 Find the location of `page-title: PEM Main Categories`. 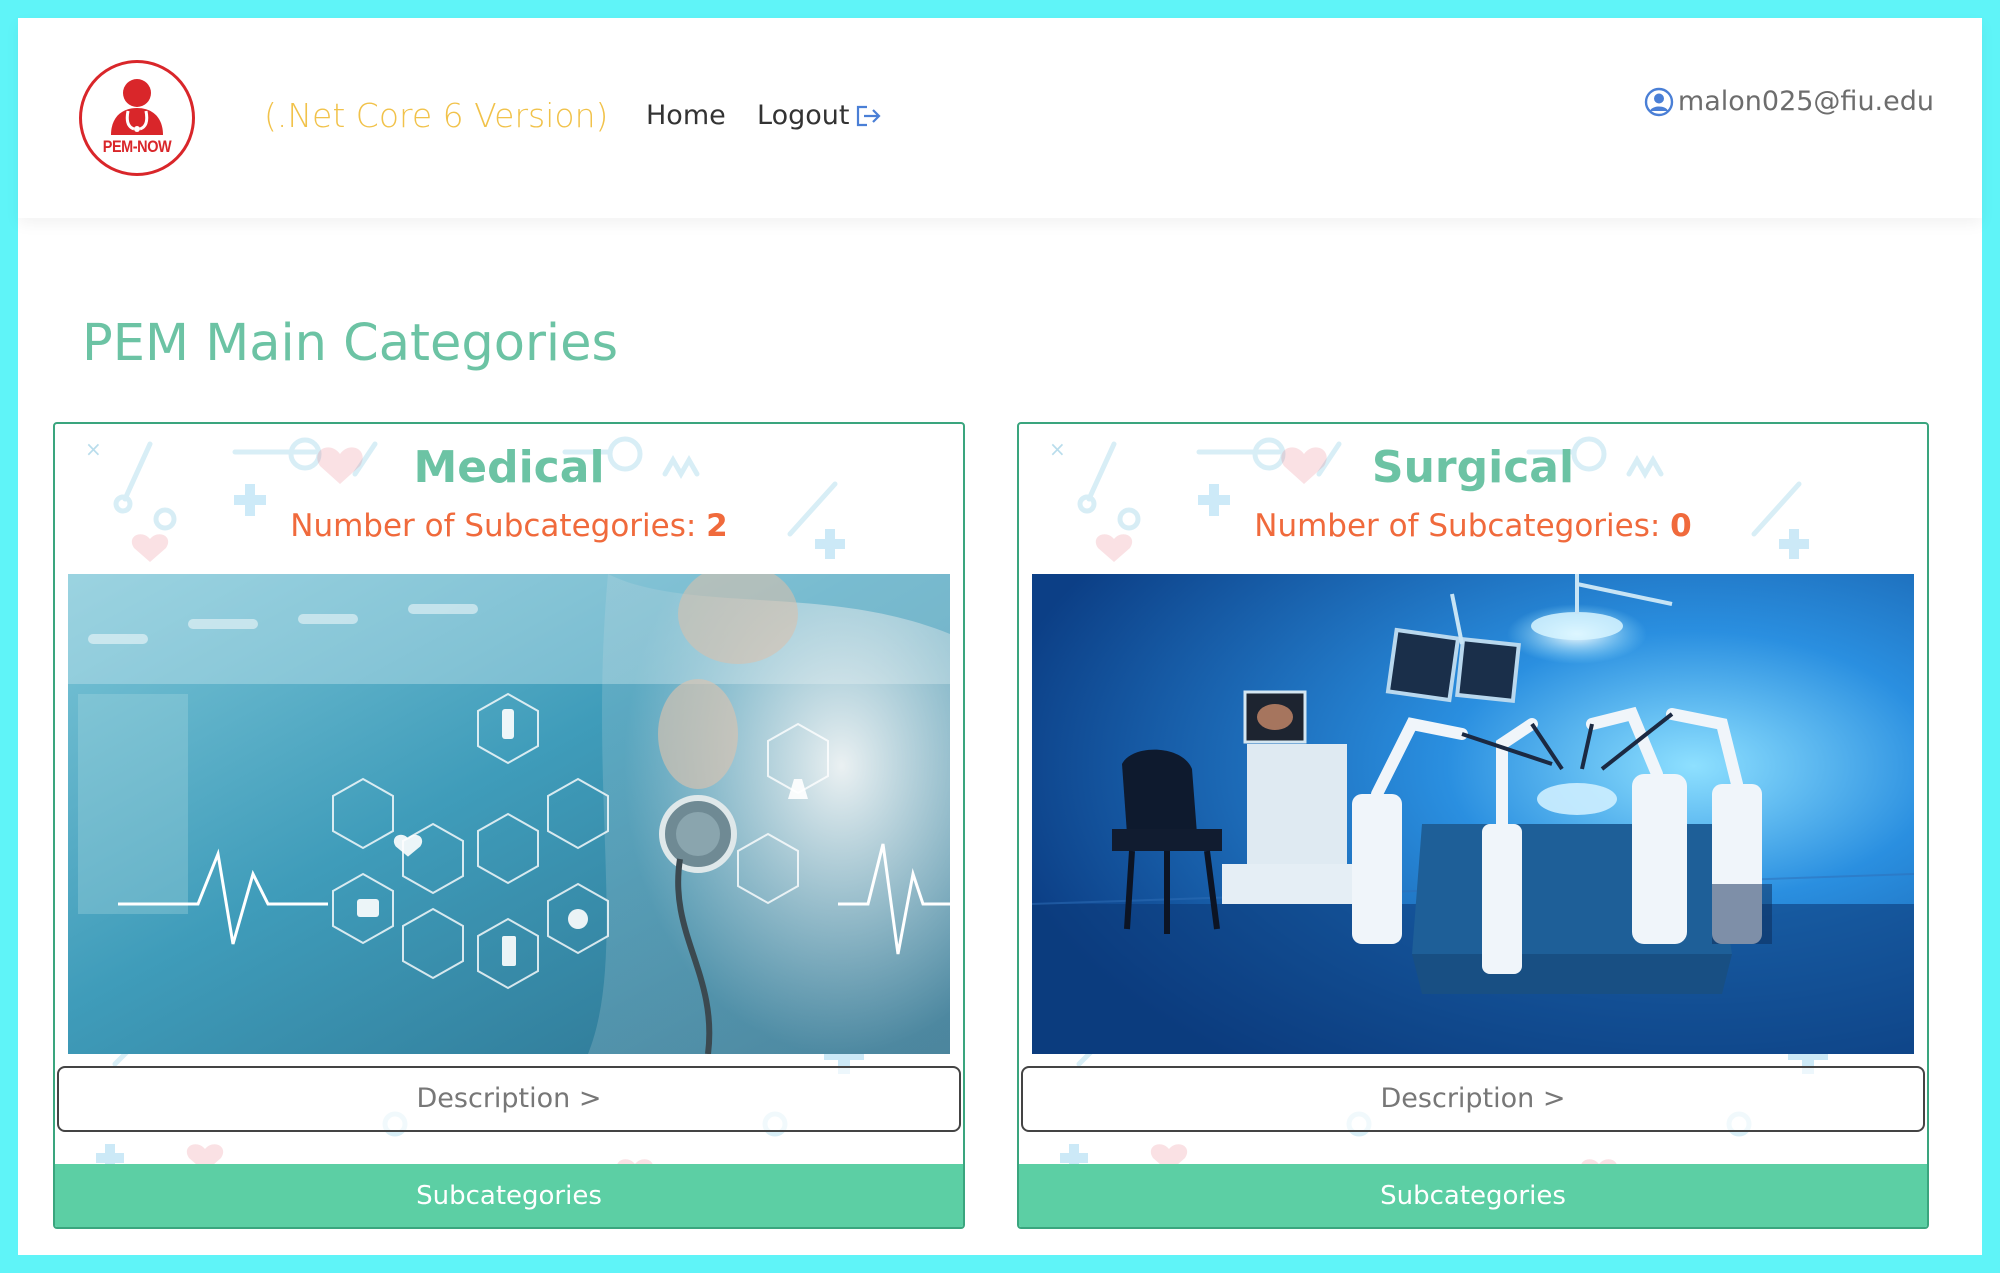

page-title: PEM Main Categories is located at coordinates (350, 343).